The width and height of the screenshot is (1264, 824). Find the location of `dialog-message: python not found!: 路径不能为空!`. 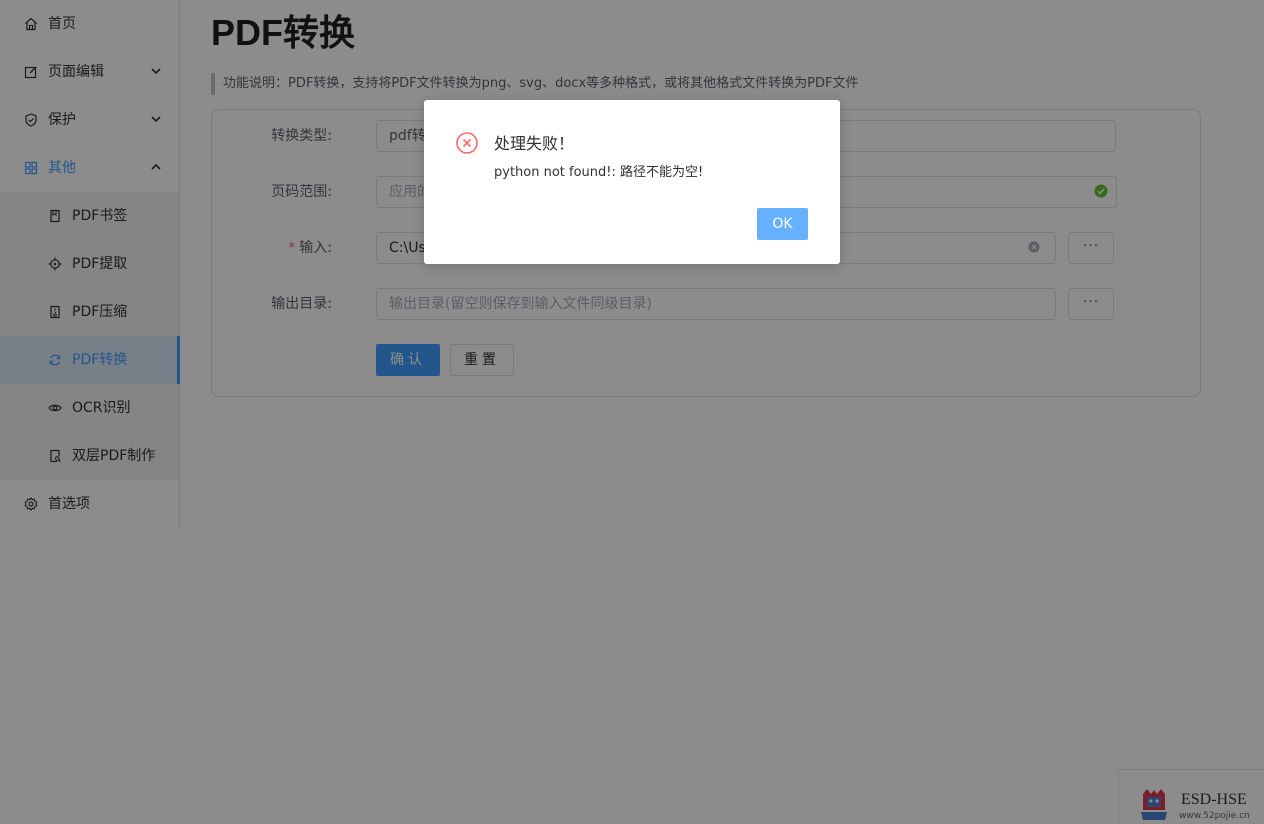

dialog-message: python not found!: 路径不能为空! is located at coordinates (599, 172).